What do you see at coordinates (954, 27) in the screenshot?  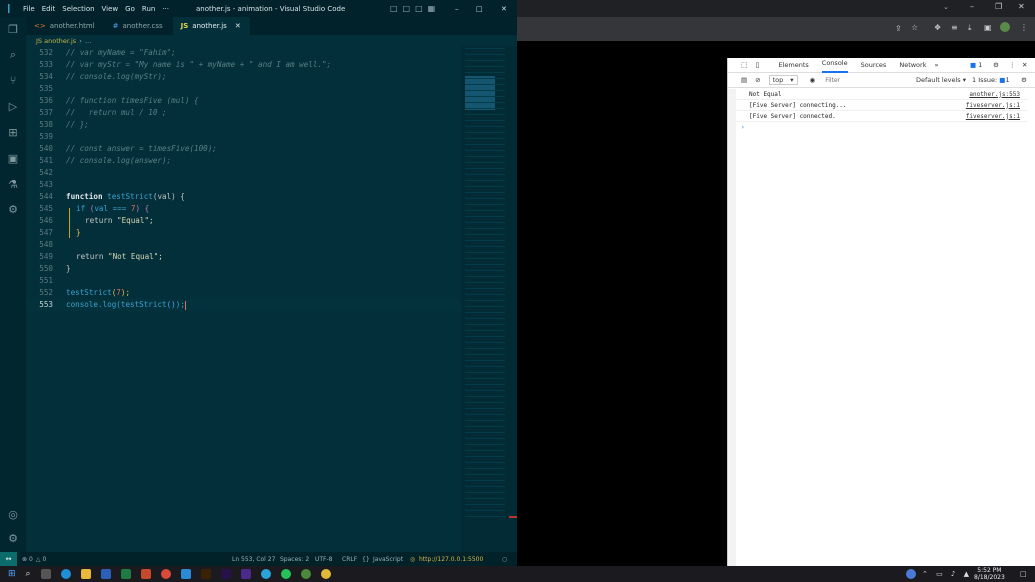 I see `reading-list-icon: ≡` at bounding box center [954, 27].